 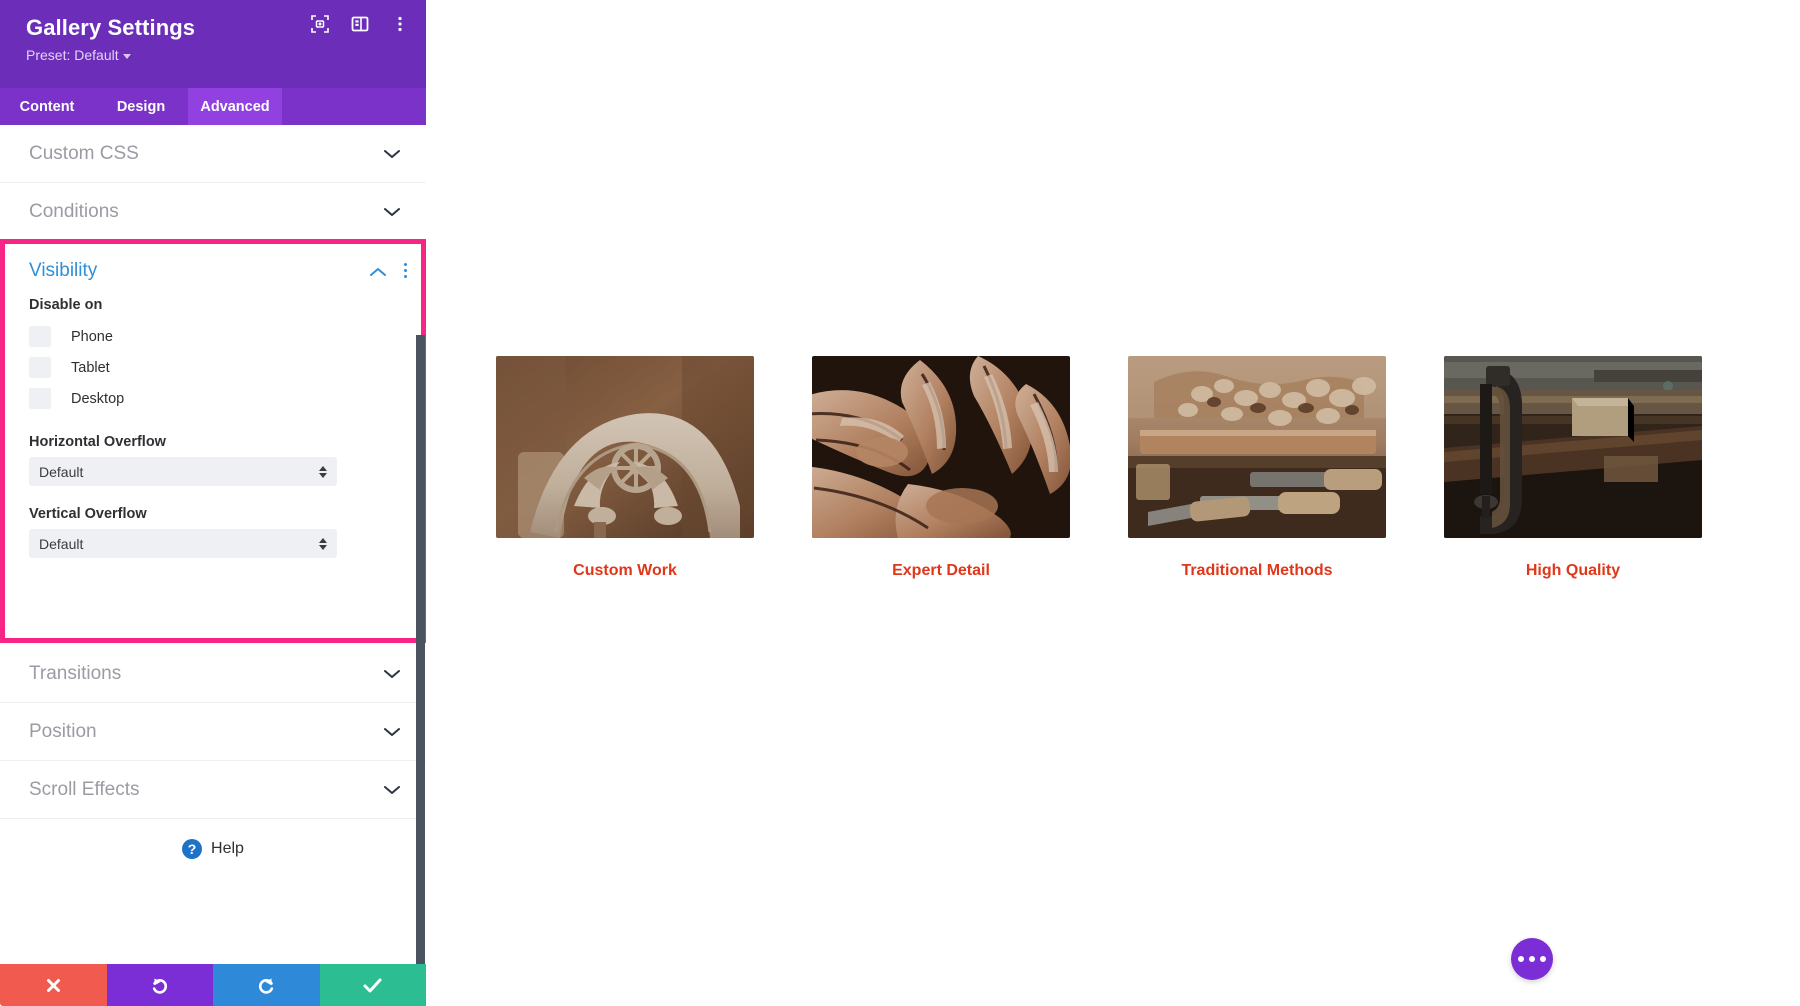 I want to click on redo-button, so click(x=266, y=985).